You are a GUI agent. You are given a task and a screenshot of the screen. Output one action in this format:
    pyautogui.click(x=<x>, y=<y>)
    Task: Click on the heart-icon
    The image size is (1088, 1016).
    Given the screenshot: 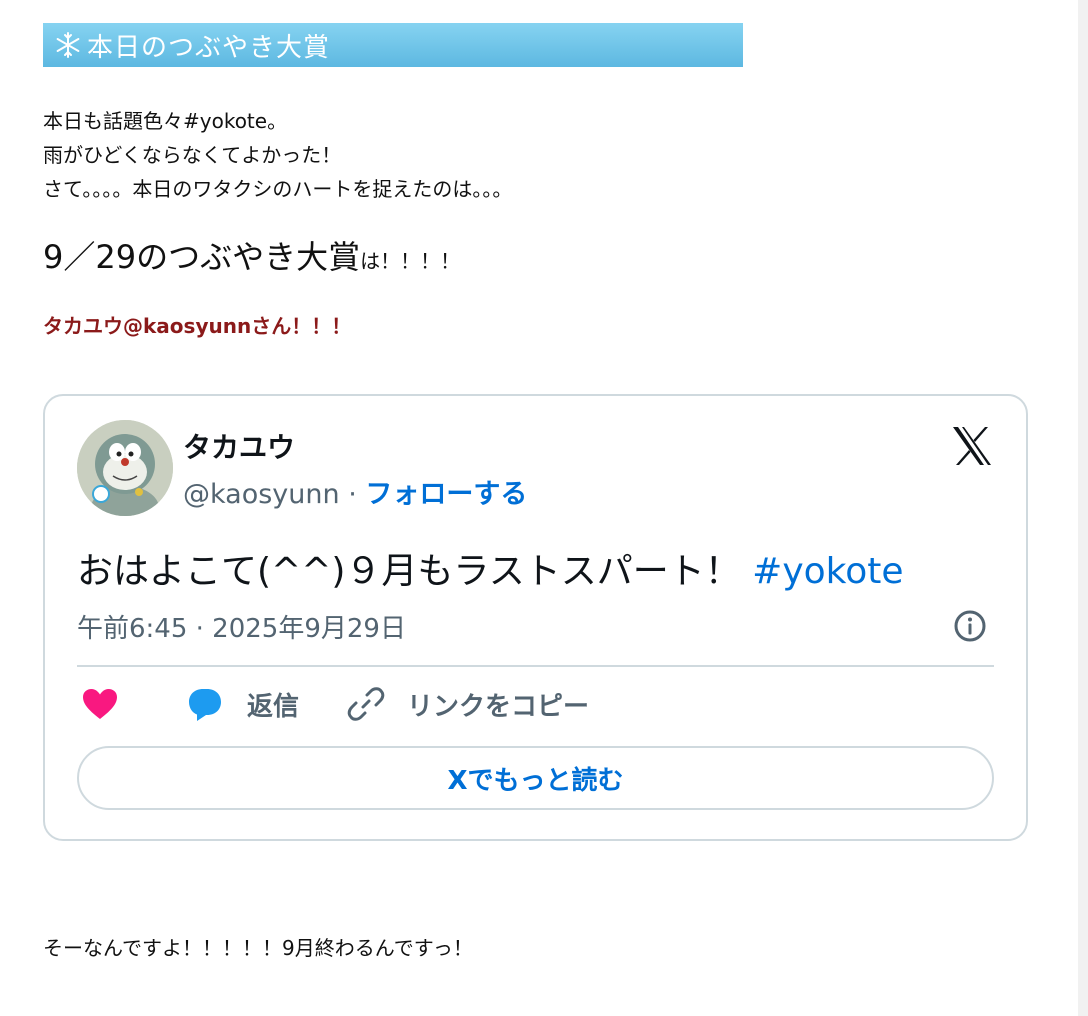 What is the action you would take?
    pyautogui.click(x=100, y=704)
    